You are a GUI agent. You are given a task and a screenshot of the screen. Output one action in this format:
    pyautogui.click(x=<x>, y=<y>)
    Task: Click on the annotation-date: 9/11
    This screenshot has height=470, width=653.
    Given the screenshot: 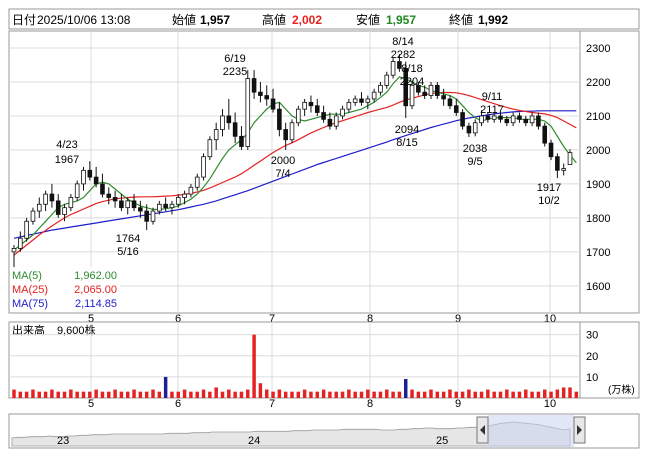 What is the action you would take?
    pyautogui.click(x=492, y=97)
    